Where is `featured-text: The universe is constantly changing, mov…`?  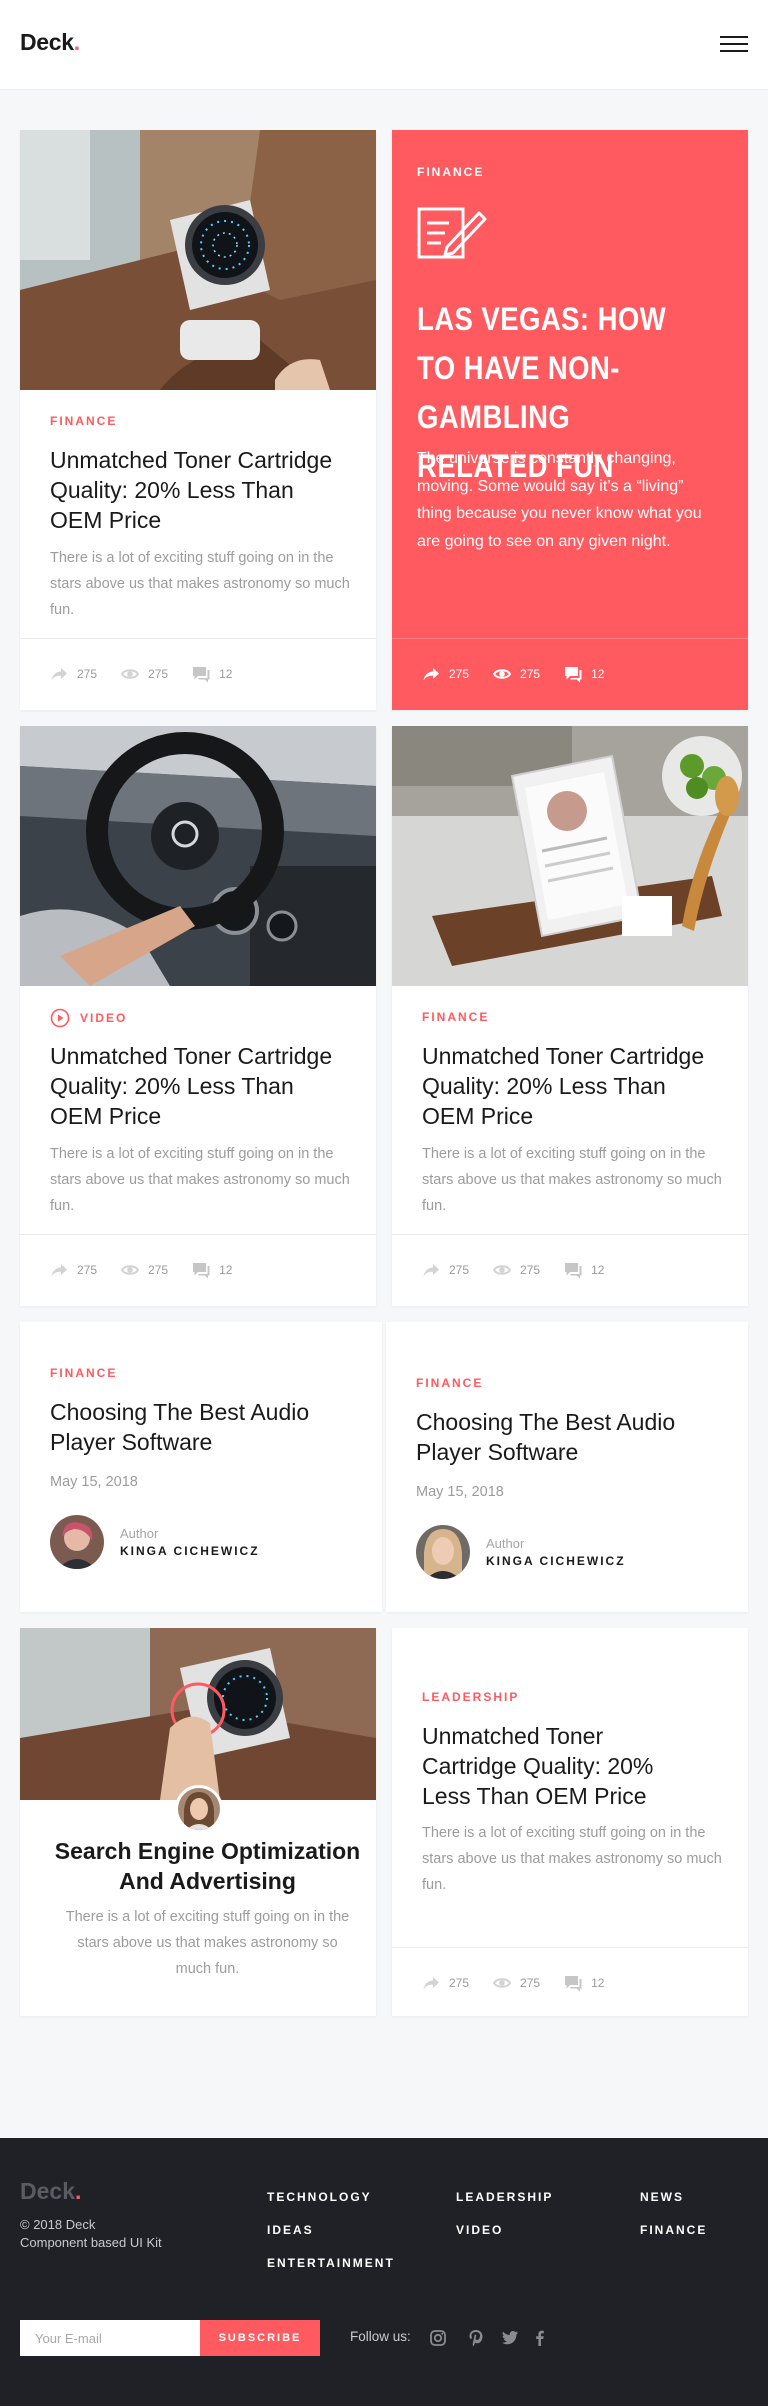 featured-text: The universe is constantly changing, mov… is located at coordinates (559, 500).